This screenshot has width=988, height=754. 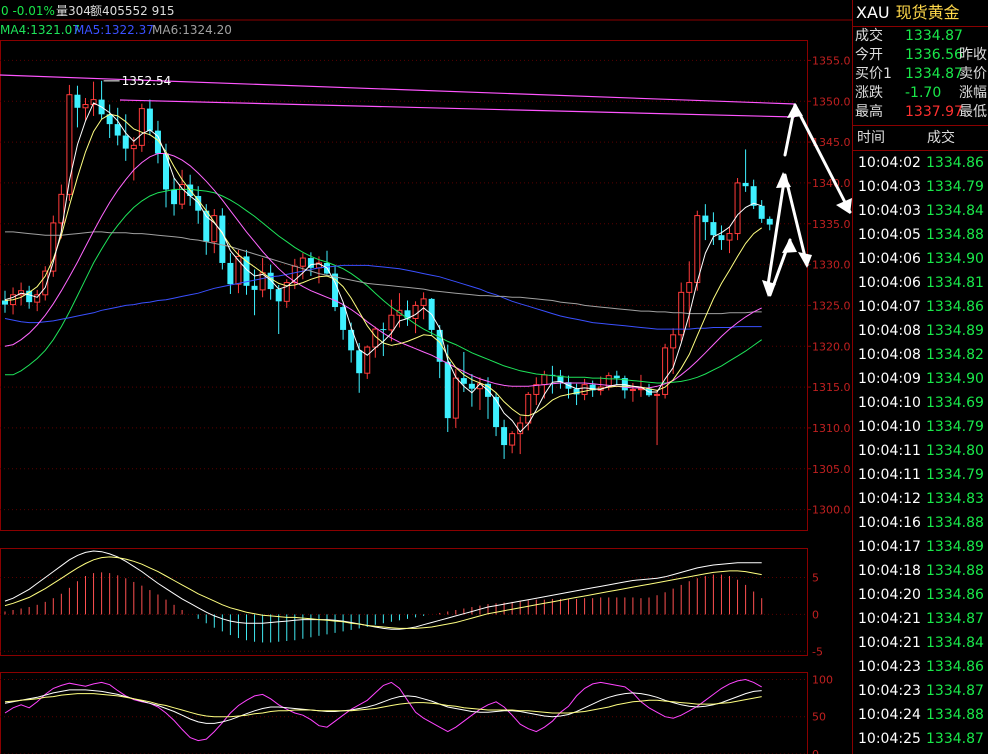 What do you see at coordinates (869, 55) in the screenshot?
I see `quote-key: 今开` at bounding box center [869, 55].